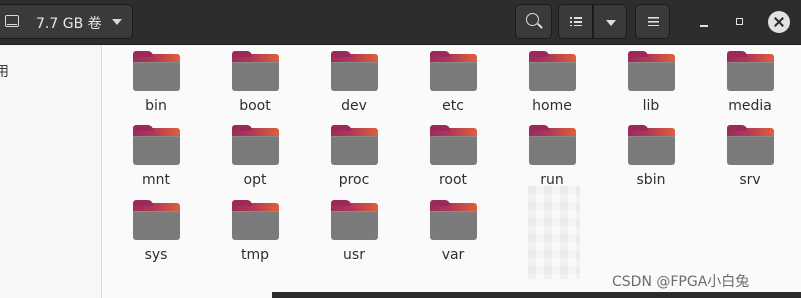 The image size is (801, 298). I want to click on folder-item: var, so click(453, 229).